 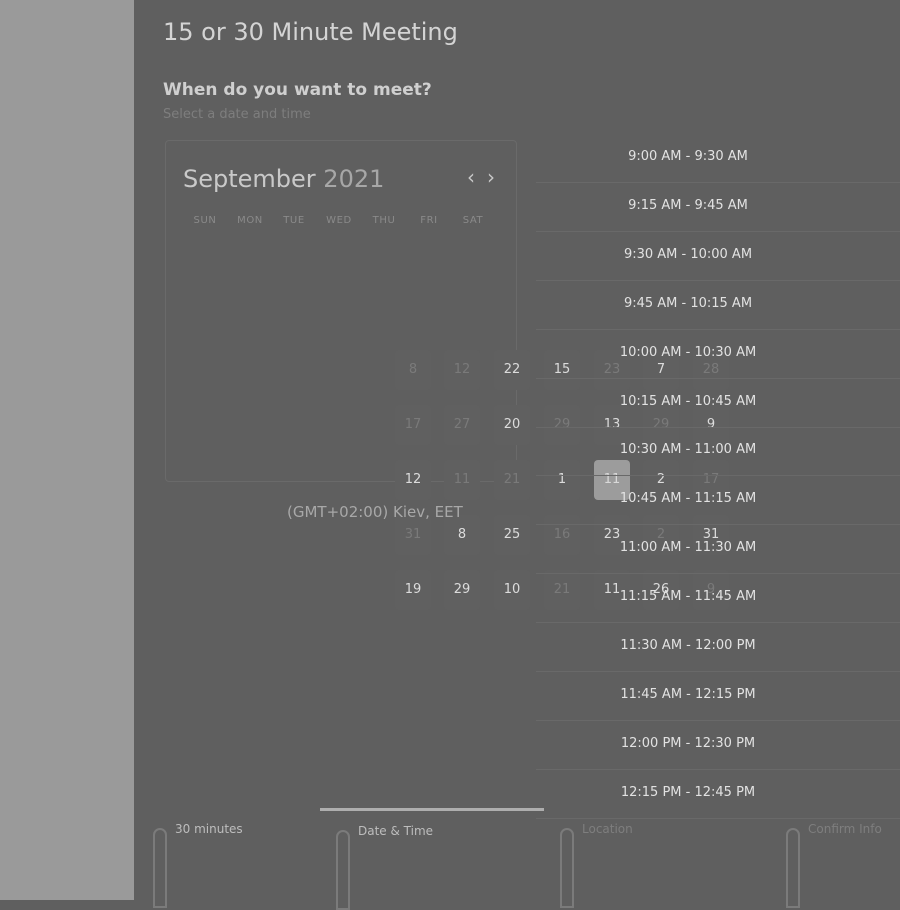 What do you see at coordinates (718, 208) in the screenshot?
I see `time-slot-button: 9:15 AM - 9:45 AM` at bounding box center [718, 208].